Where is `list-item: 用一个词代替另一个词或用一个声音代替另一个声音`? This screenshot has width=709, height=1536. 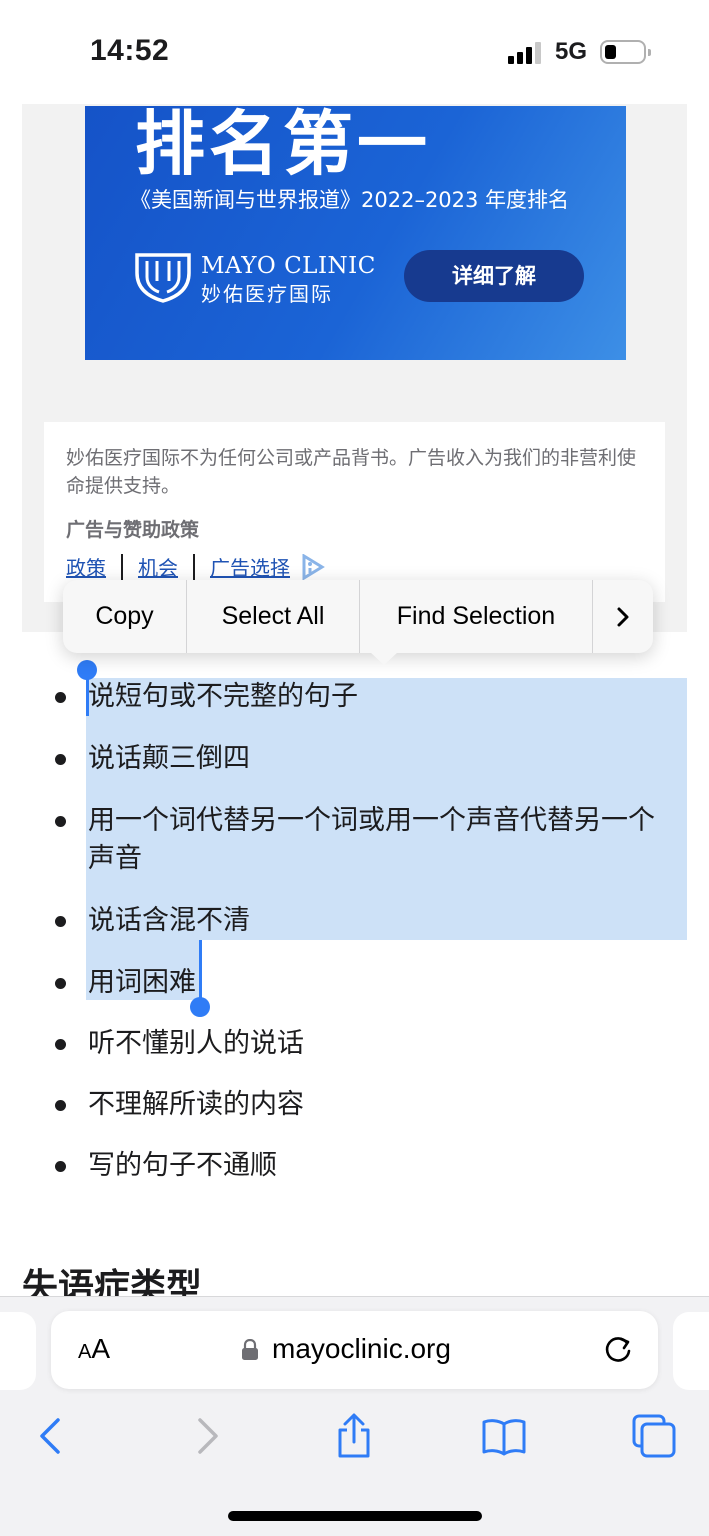 list-item: 用一个词代替另一个词或用一个声音代替另一个声音 is located at coordinates (371, 839).